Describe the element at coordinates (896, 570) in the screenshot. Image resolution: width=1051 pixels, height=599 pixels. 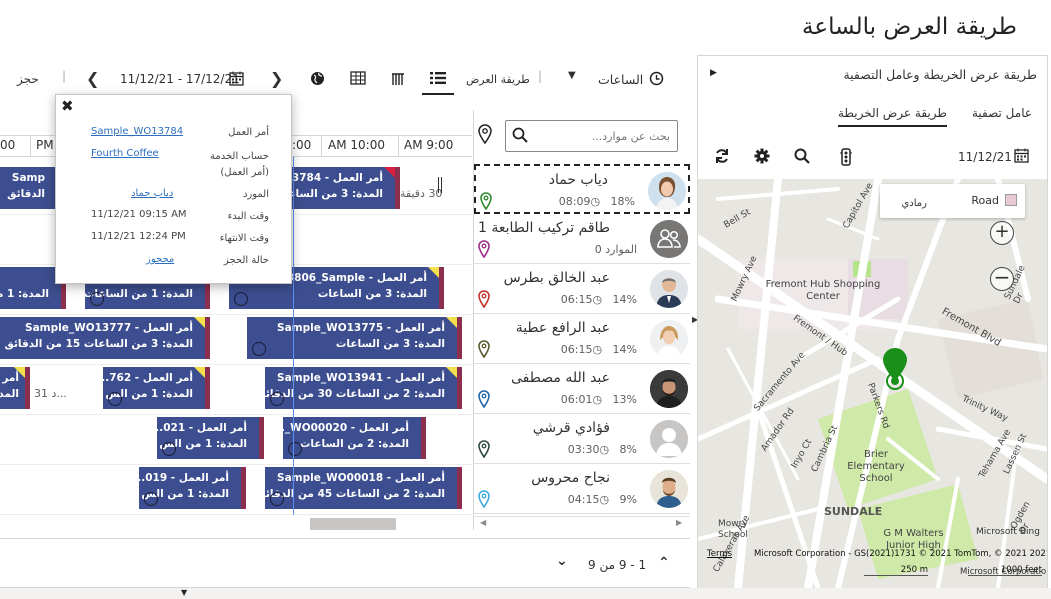
I see `scale-metric: 250 m` at that location.